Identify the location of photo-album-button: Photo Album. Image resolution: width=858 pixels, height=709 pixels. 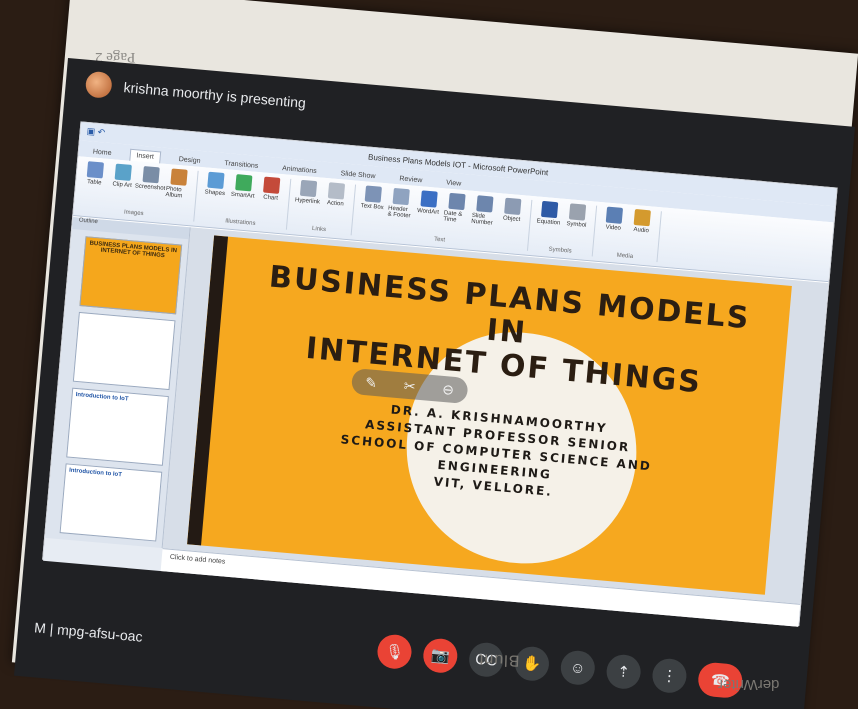
(178, 184).